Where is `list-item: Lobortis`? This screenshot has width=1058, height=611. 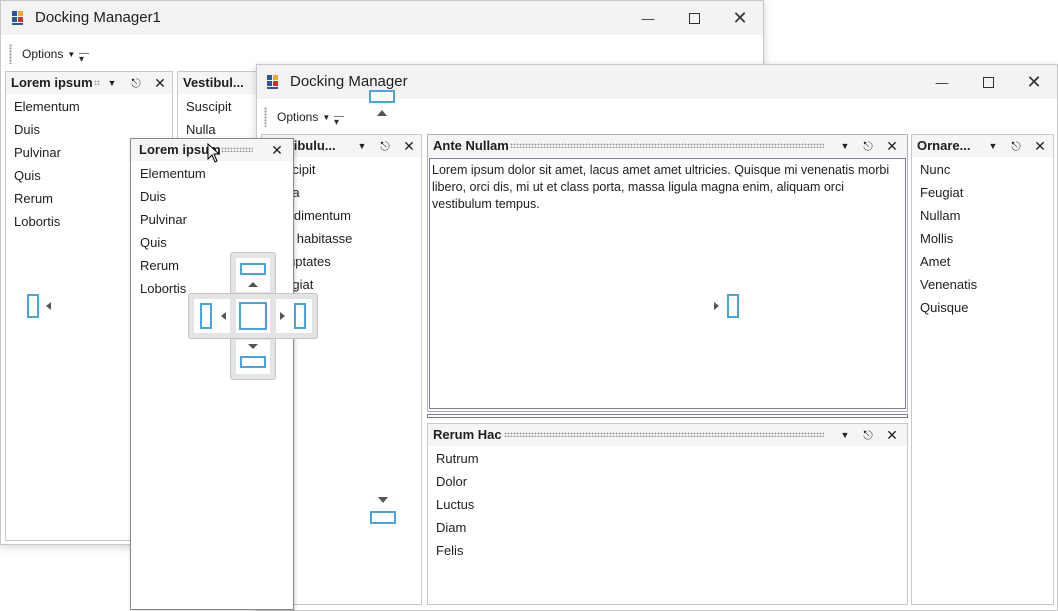
list-item: Lobortis is located at coordinates (47, 221).